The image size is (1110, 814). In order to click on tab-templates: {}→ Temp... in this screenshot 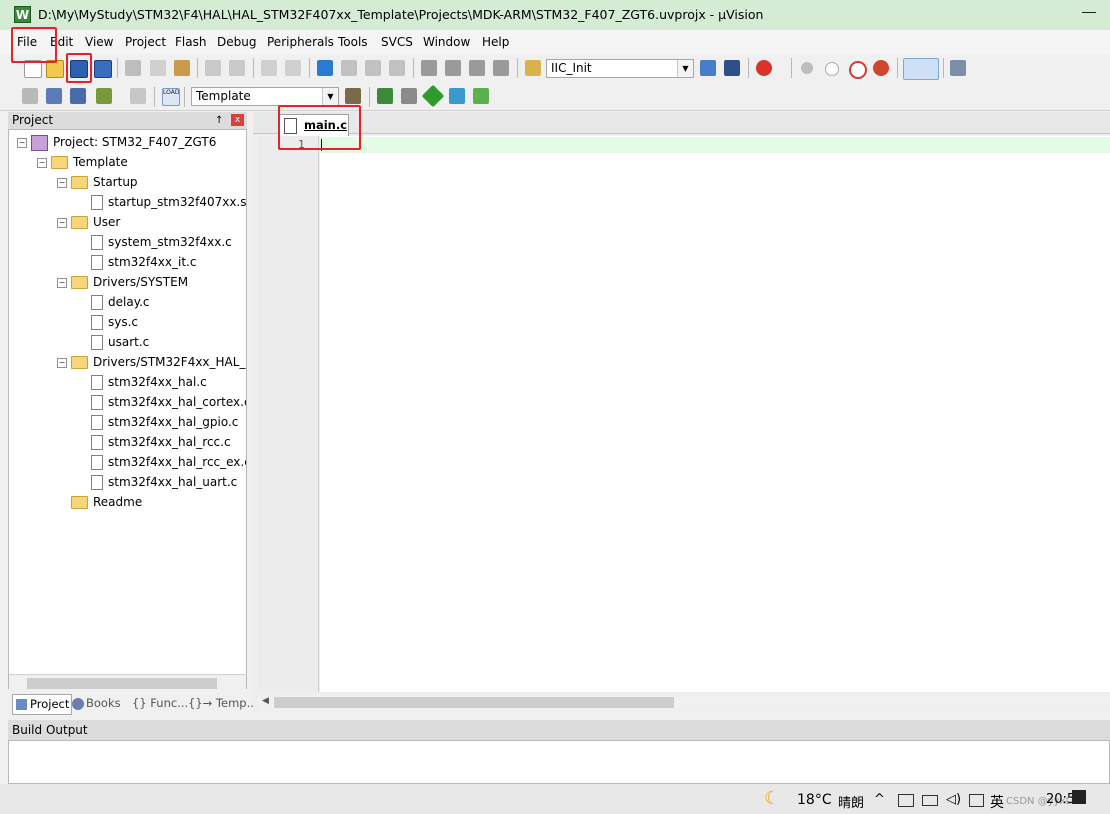, I will do `click(223, 703)`.